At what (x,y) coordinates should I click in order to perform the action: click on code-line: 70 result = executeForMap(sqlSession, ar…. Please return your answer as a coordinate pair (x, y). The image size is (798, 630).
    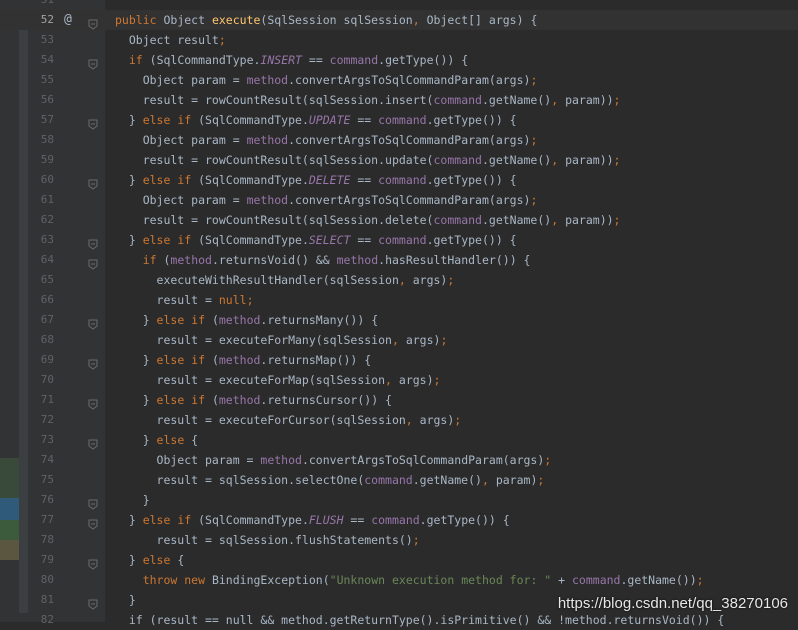
    Looking at the image, I should click on (399, 380).